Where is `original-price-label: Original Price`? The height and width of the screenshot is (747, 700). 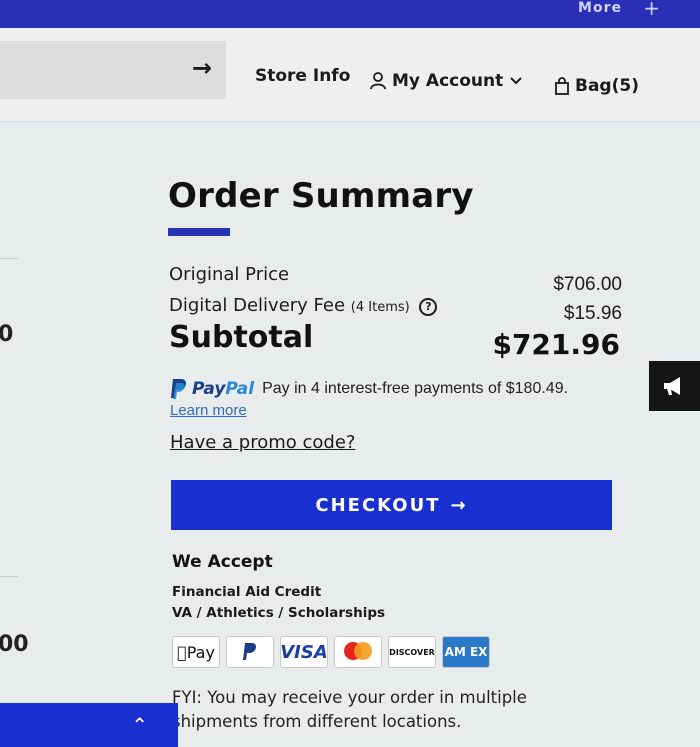 original-price-label: Original Price is located at coordinates (229, 274).